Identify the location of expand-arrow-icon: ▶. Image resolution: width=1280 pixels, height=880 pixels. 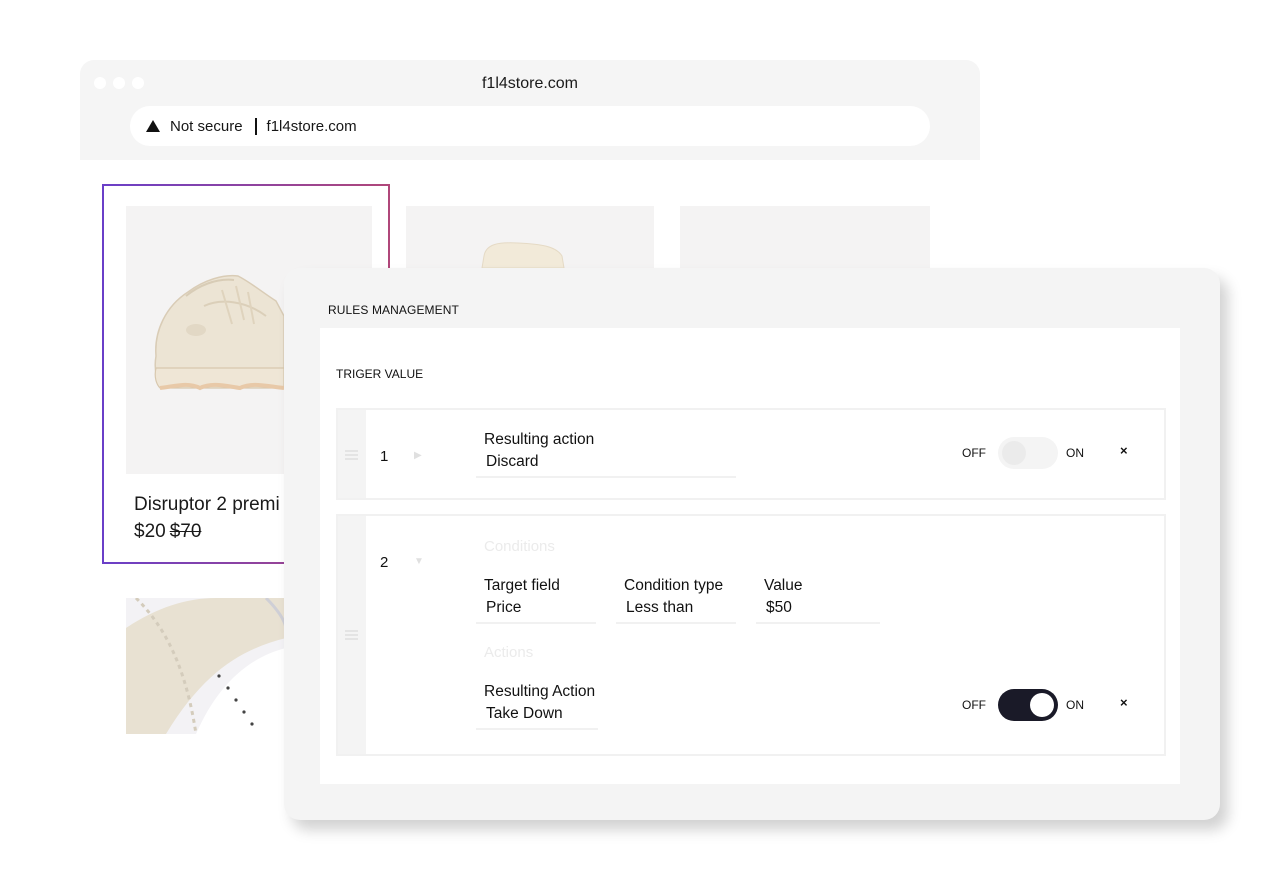
(418, 455).